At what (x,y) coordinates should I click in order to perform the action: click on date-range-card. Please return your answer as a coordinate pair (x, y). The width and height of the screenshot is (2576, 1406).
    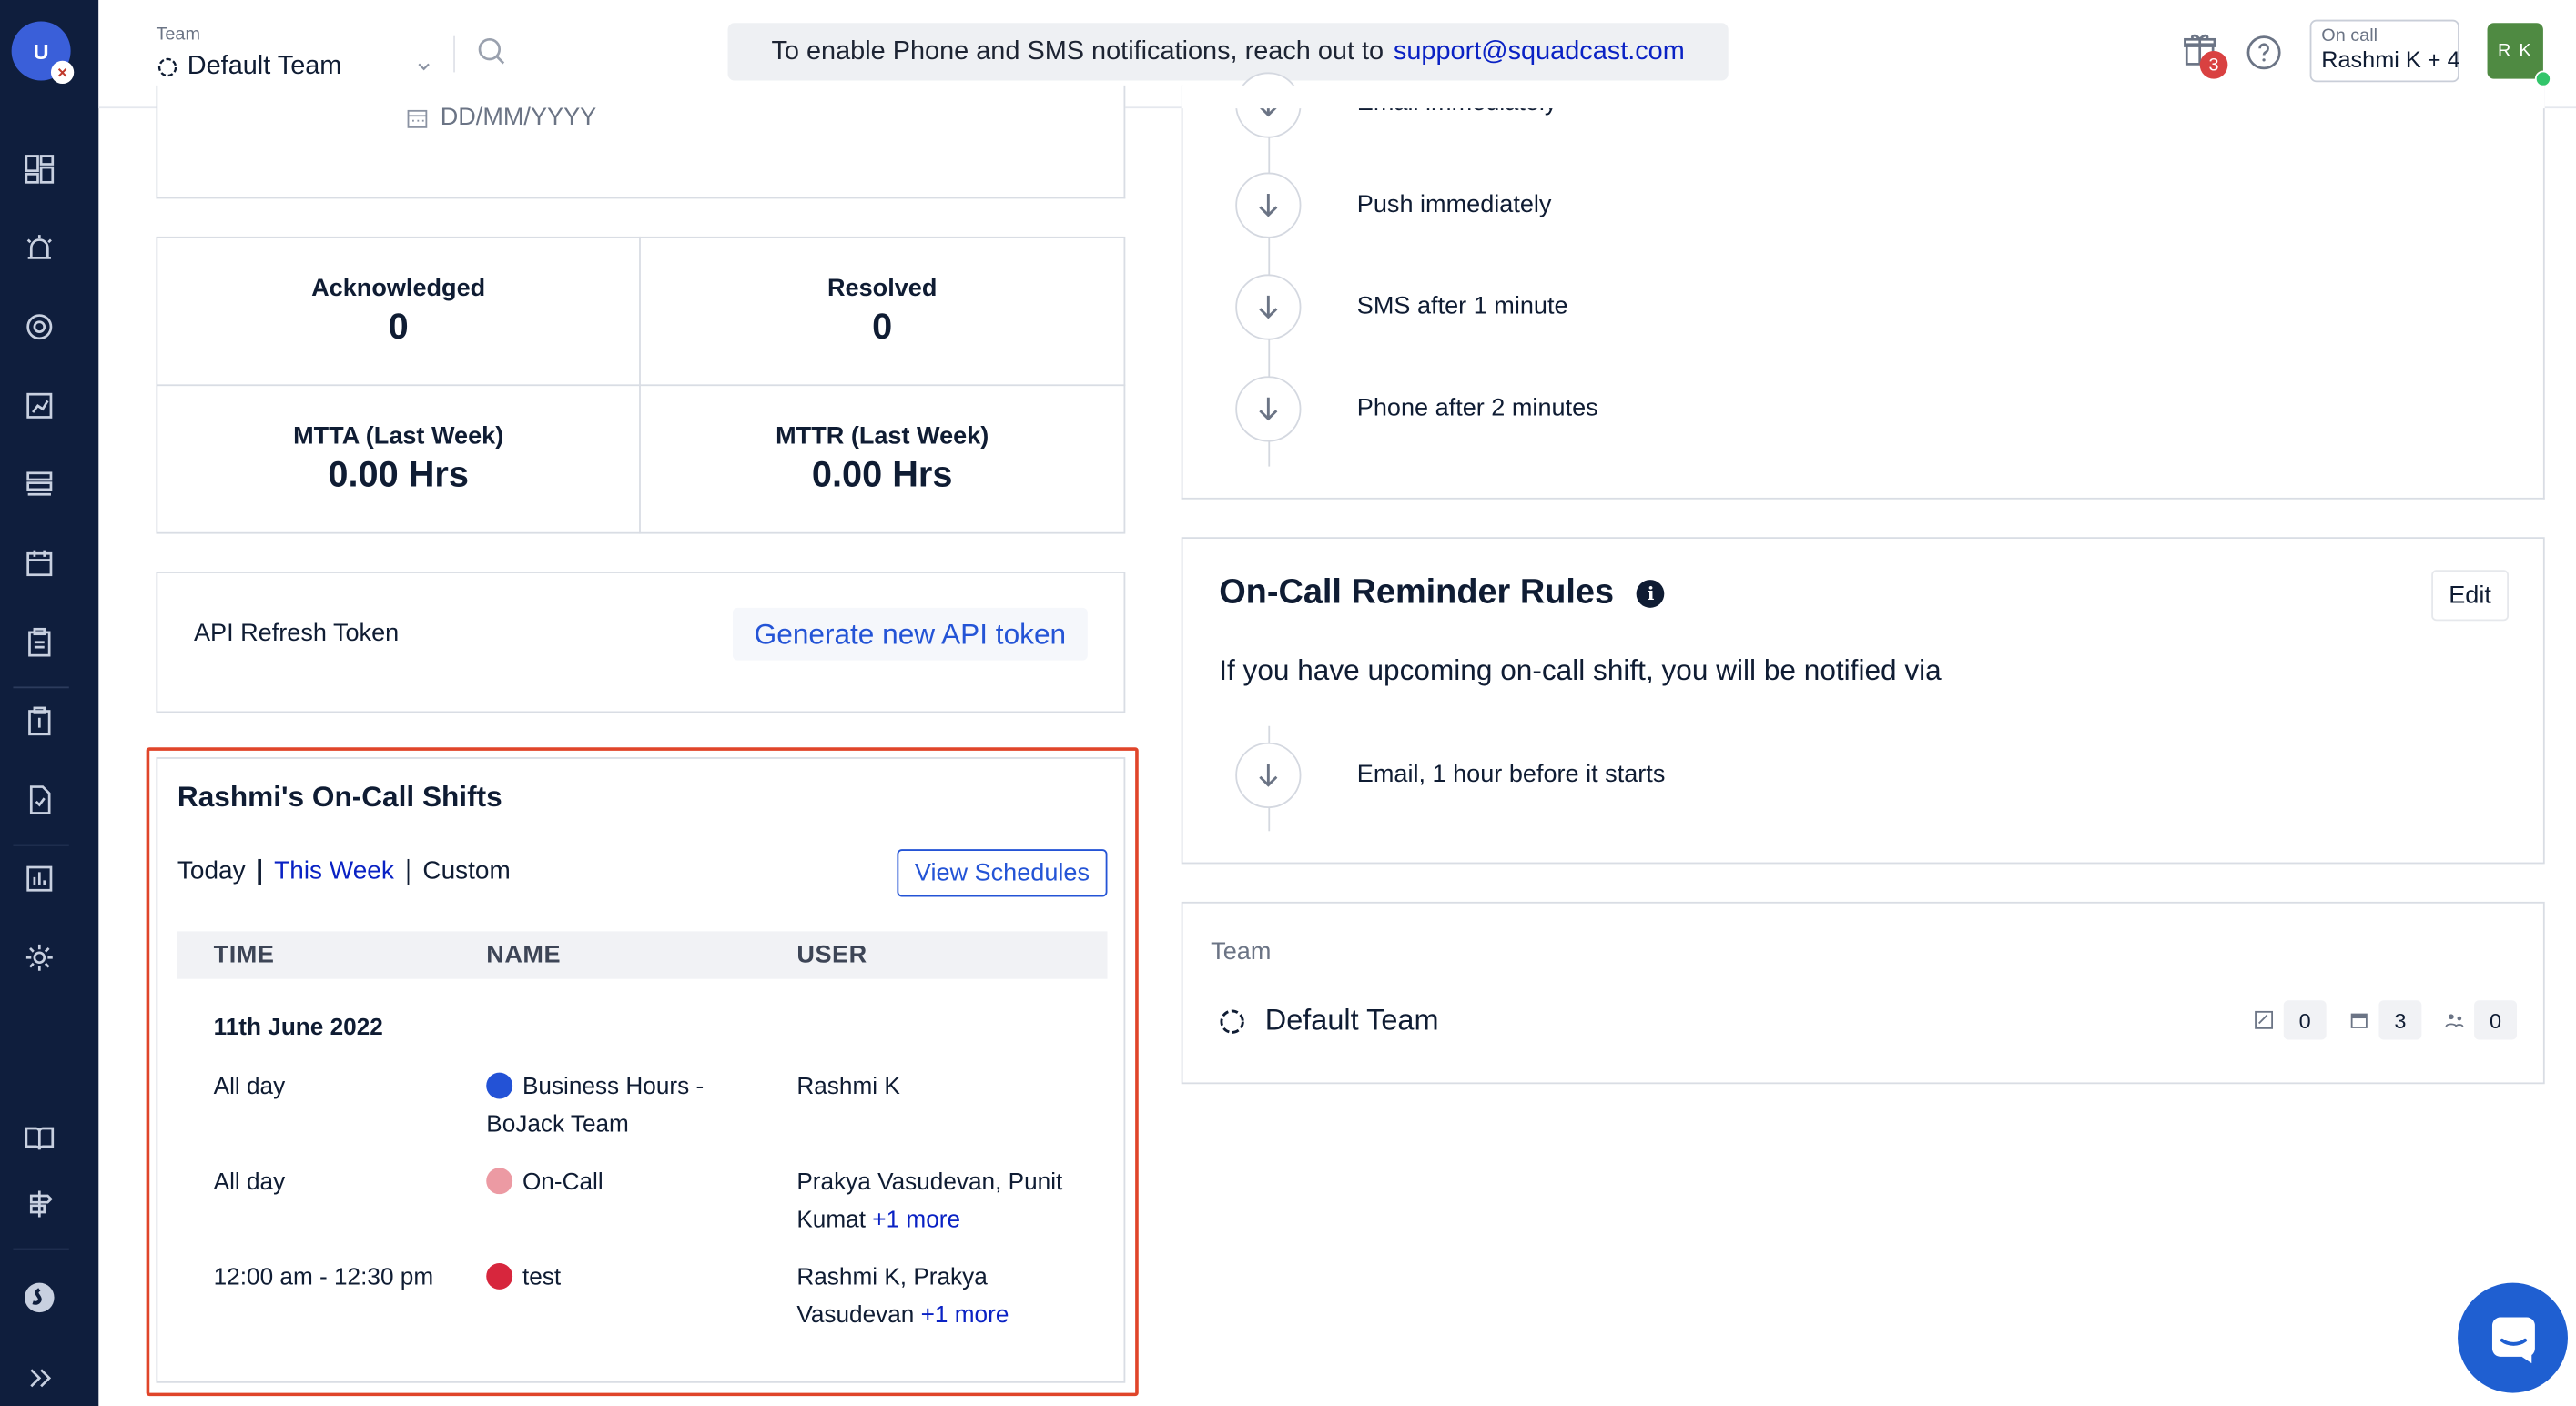
    Looking at the image, I should click on (641, 142).